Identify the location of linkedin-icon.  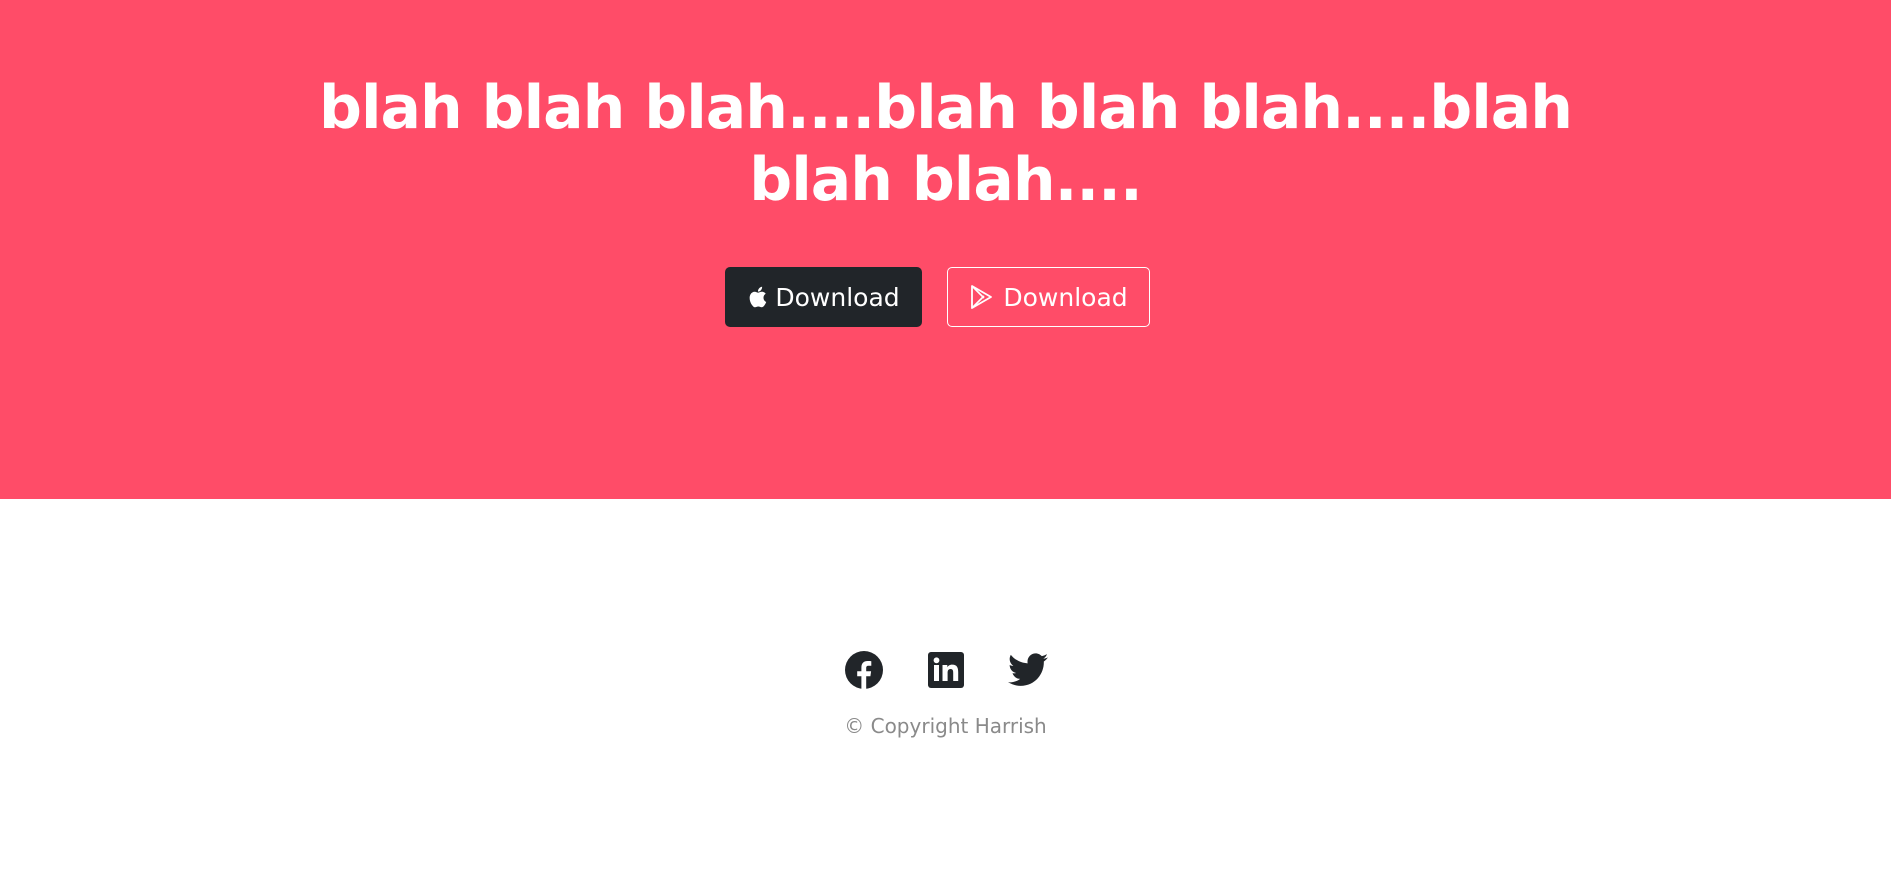
(946, 670).